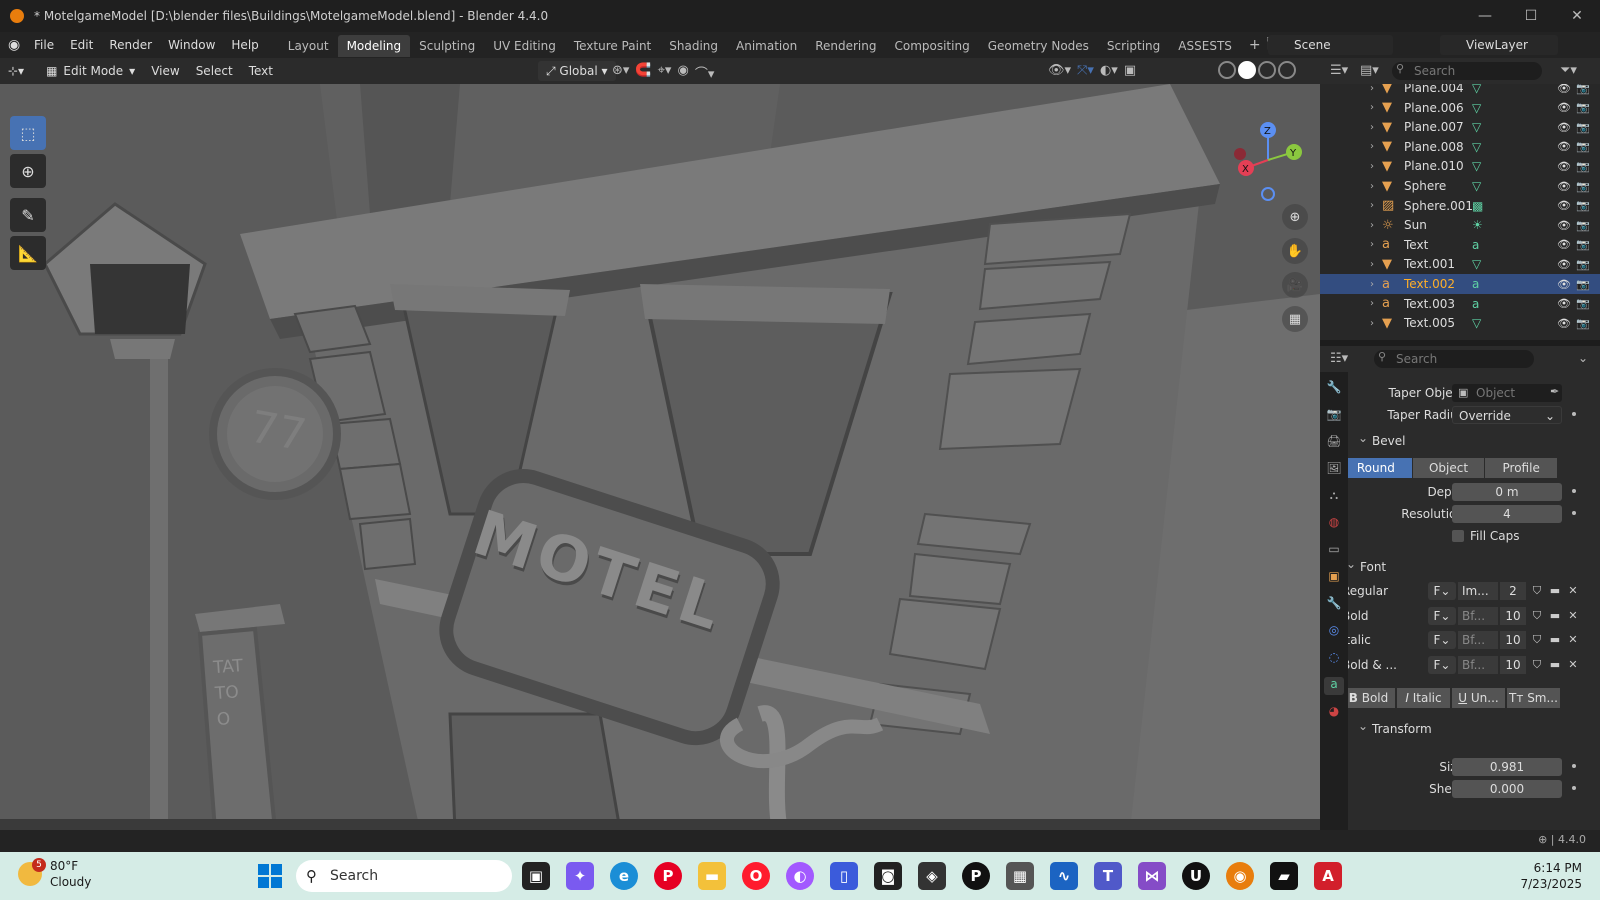 The height and width of the screenshot is (900, 1600). I want to click on physics-tab-icon: ◌, so click(1334, 659).